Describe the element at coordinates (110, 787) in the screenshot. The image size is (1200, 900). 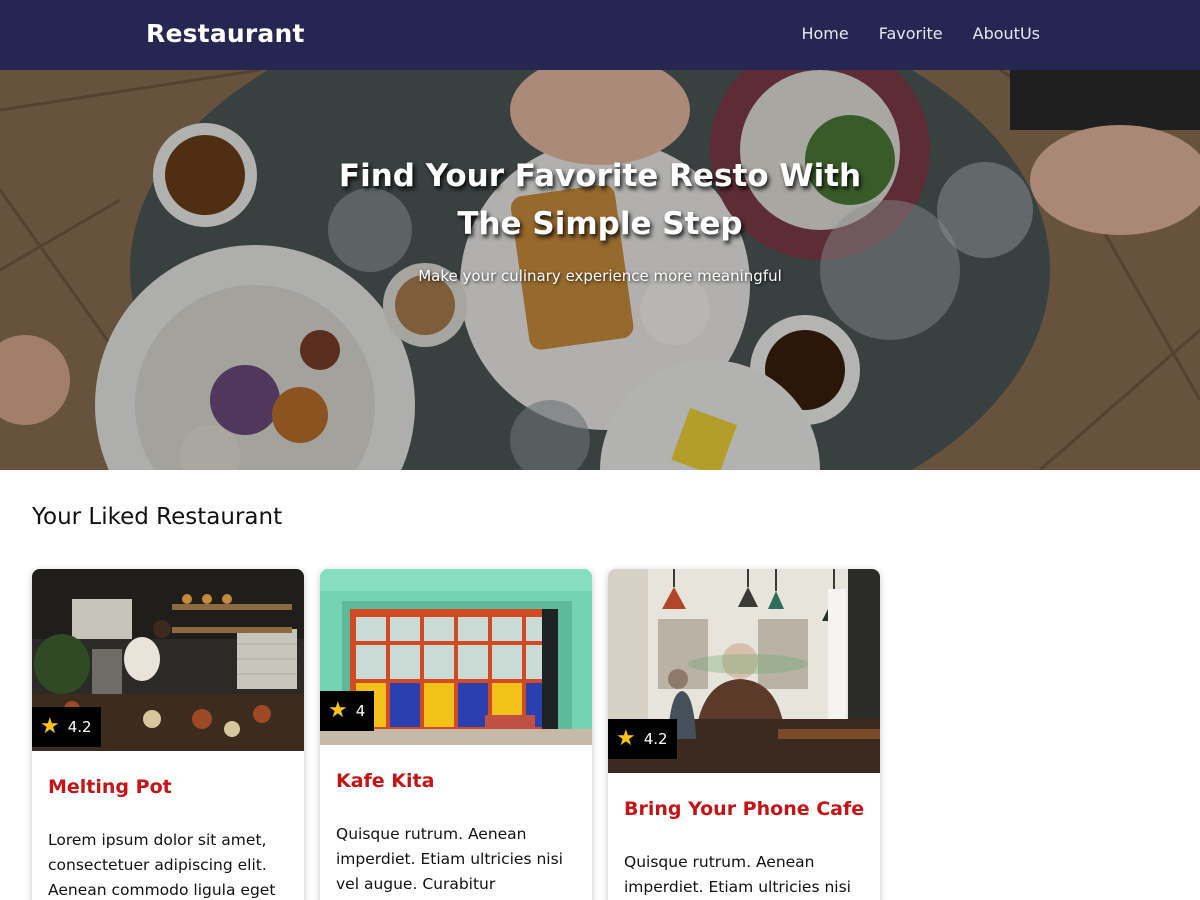
I see `restaurant-name-link: Melting Pot` at that location.